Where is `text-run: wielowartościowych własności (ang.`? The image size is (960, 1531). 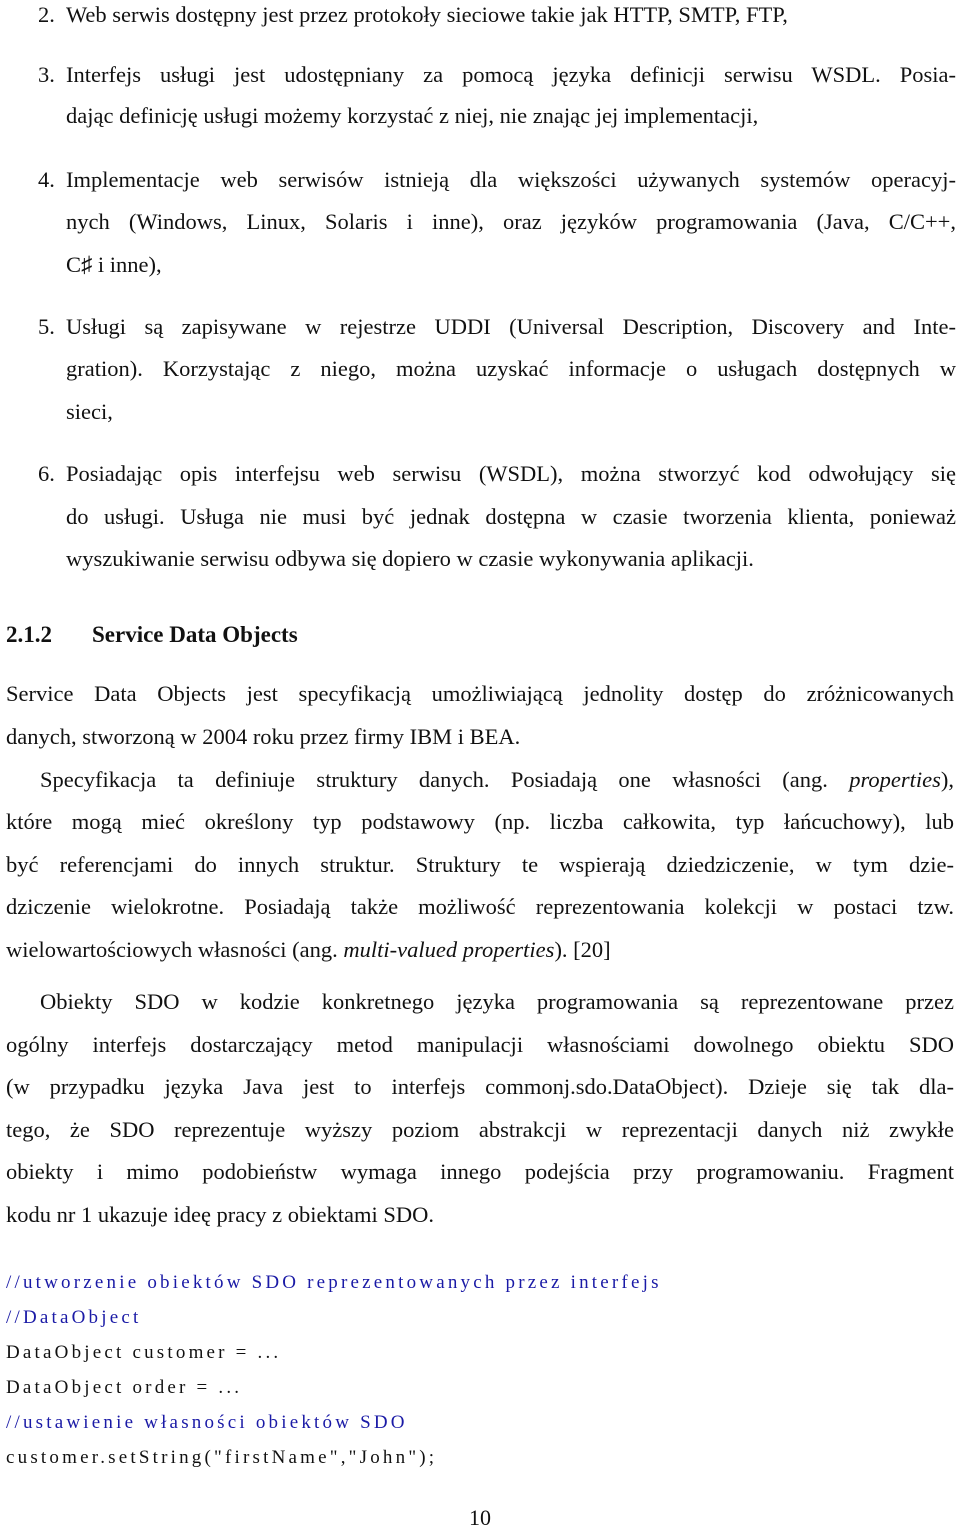
text-run: wielowartościowych własności (ang. is located at coordinates (175, 949).